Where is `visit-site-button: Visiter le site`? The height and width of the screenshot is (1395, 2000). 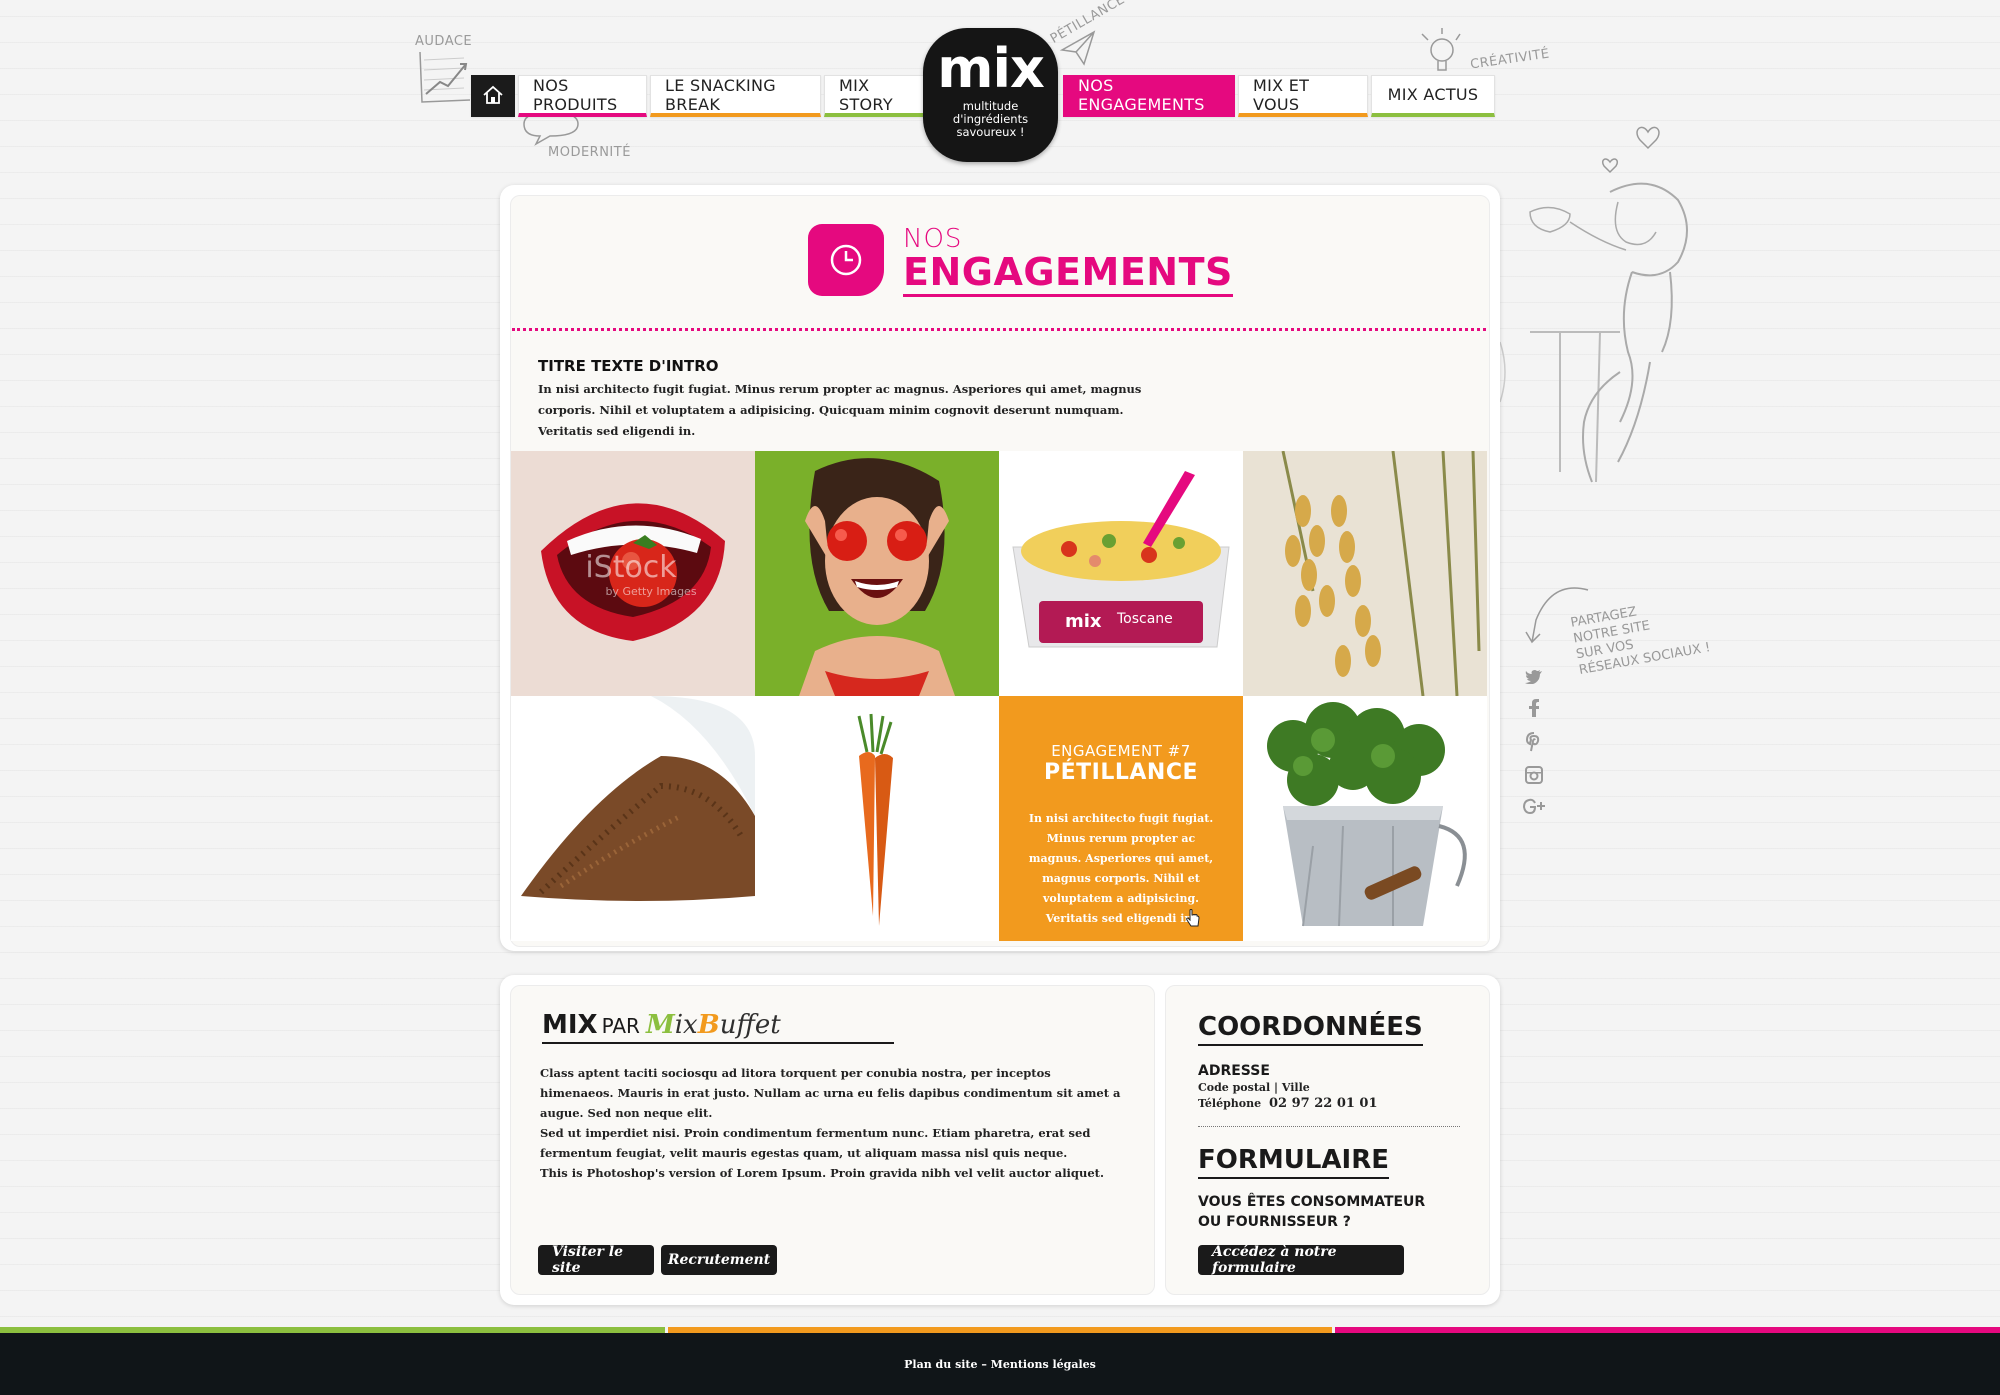 visit-site-button: Visiter le site is located at coordinates (596, 1260).